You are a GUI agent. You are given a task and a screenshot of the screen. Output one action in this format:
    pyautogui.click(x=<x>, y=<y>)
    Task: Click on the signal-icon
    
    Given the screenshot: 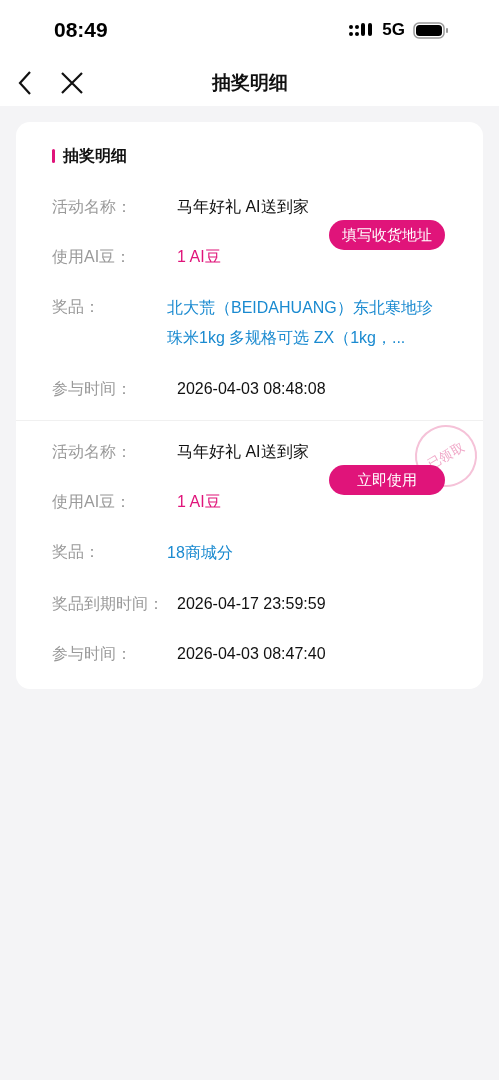 What is the action you would take?
    pyautogui.click(x=361, y=30)
    